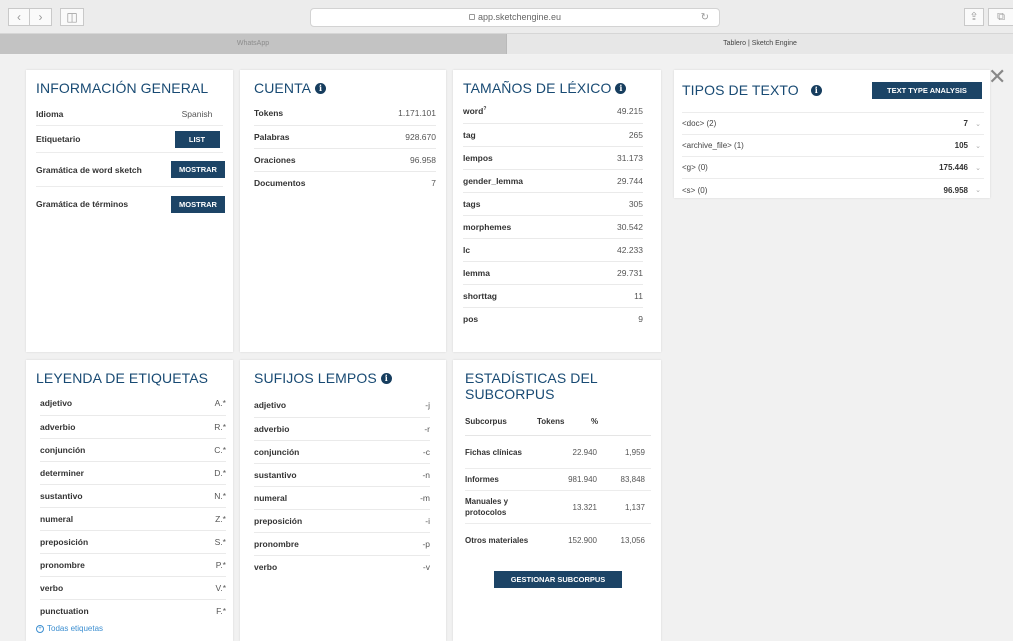 Image resolution: width=1013 pixels, height=641 pixels. Describe the element at coordinates (115, 450) in the screenshot. I see `tag-label: conjunción` at that location.